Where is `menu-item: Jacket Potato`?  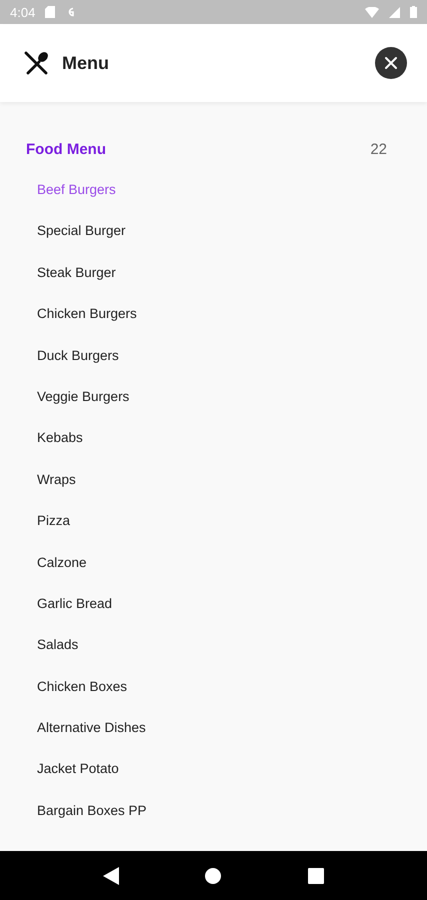 menu-item: Jacket Potato is located at coordinates (213, 769).